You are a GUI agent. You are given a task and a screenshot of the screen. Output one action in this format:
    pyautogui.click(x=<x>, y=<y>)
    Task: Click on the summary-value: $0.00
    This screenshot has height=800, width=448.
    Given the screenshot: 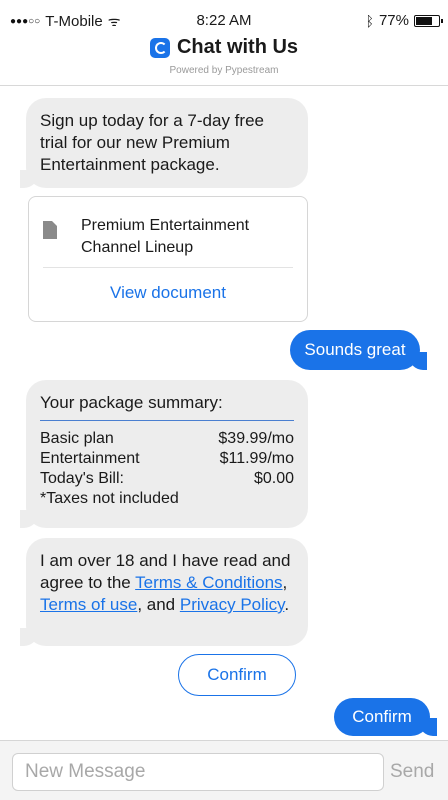 What is the action you would take?
    pyautogui.click(x=273, y=478)
    